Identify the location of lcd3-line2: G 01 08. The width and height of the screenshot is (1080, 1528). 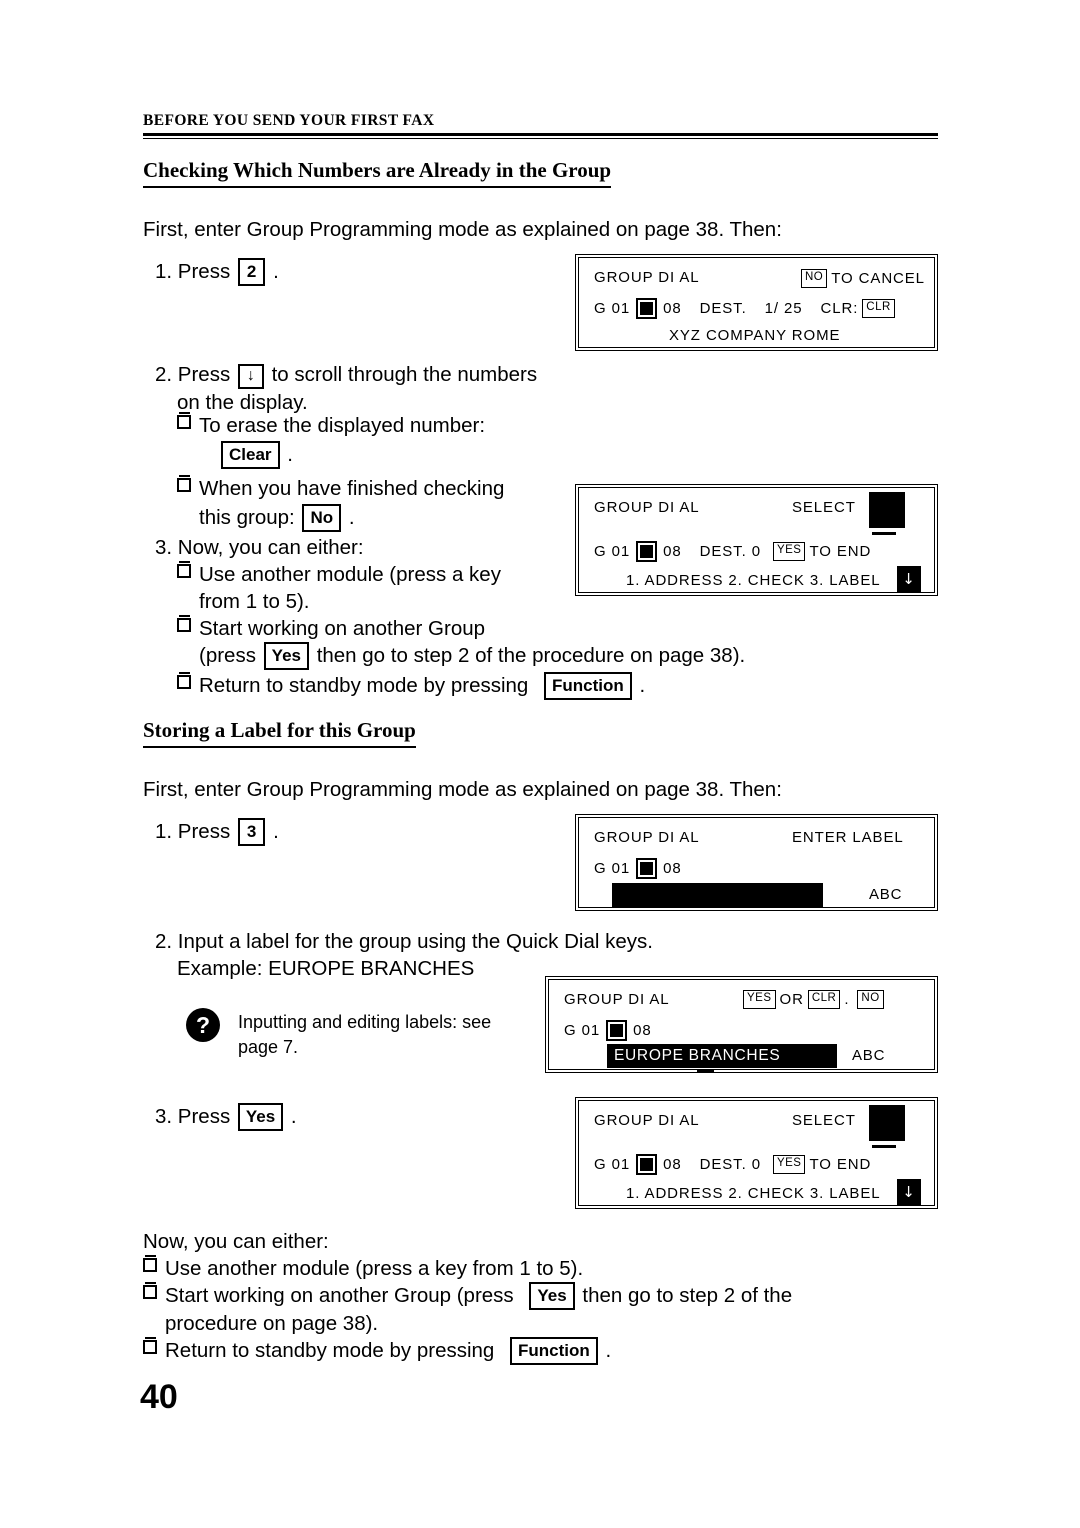
(638, 868).